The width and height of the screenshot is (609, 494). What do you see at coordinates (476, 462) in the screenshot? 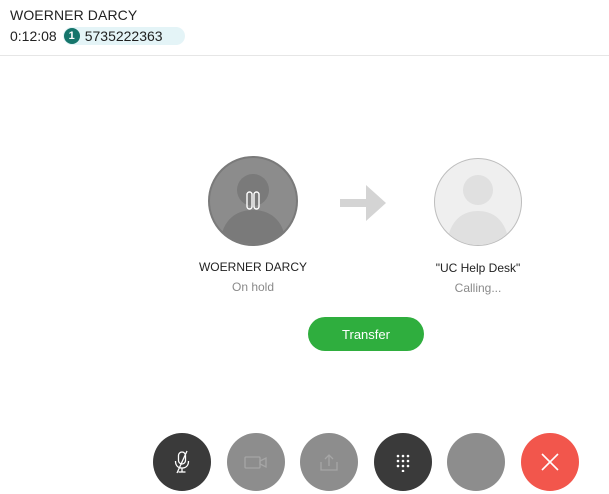
I see `more-options-button` at bounding box center [476, 462].